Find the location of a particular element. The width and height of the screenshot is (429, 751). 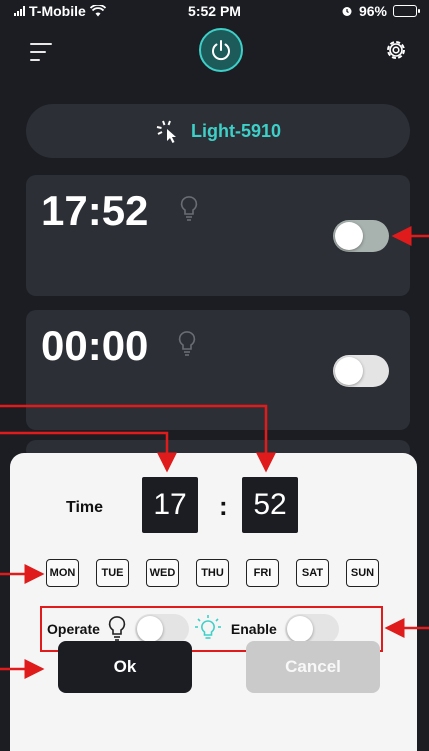

schedule-card: 00:00 is located at coordinates (218, 370).